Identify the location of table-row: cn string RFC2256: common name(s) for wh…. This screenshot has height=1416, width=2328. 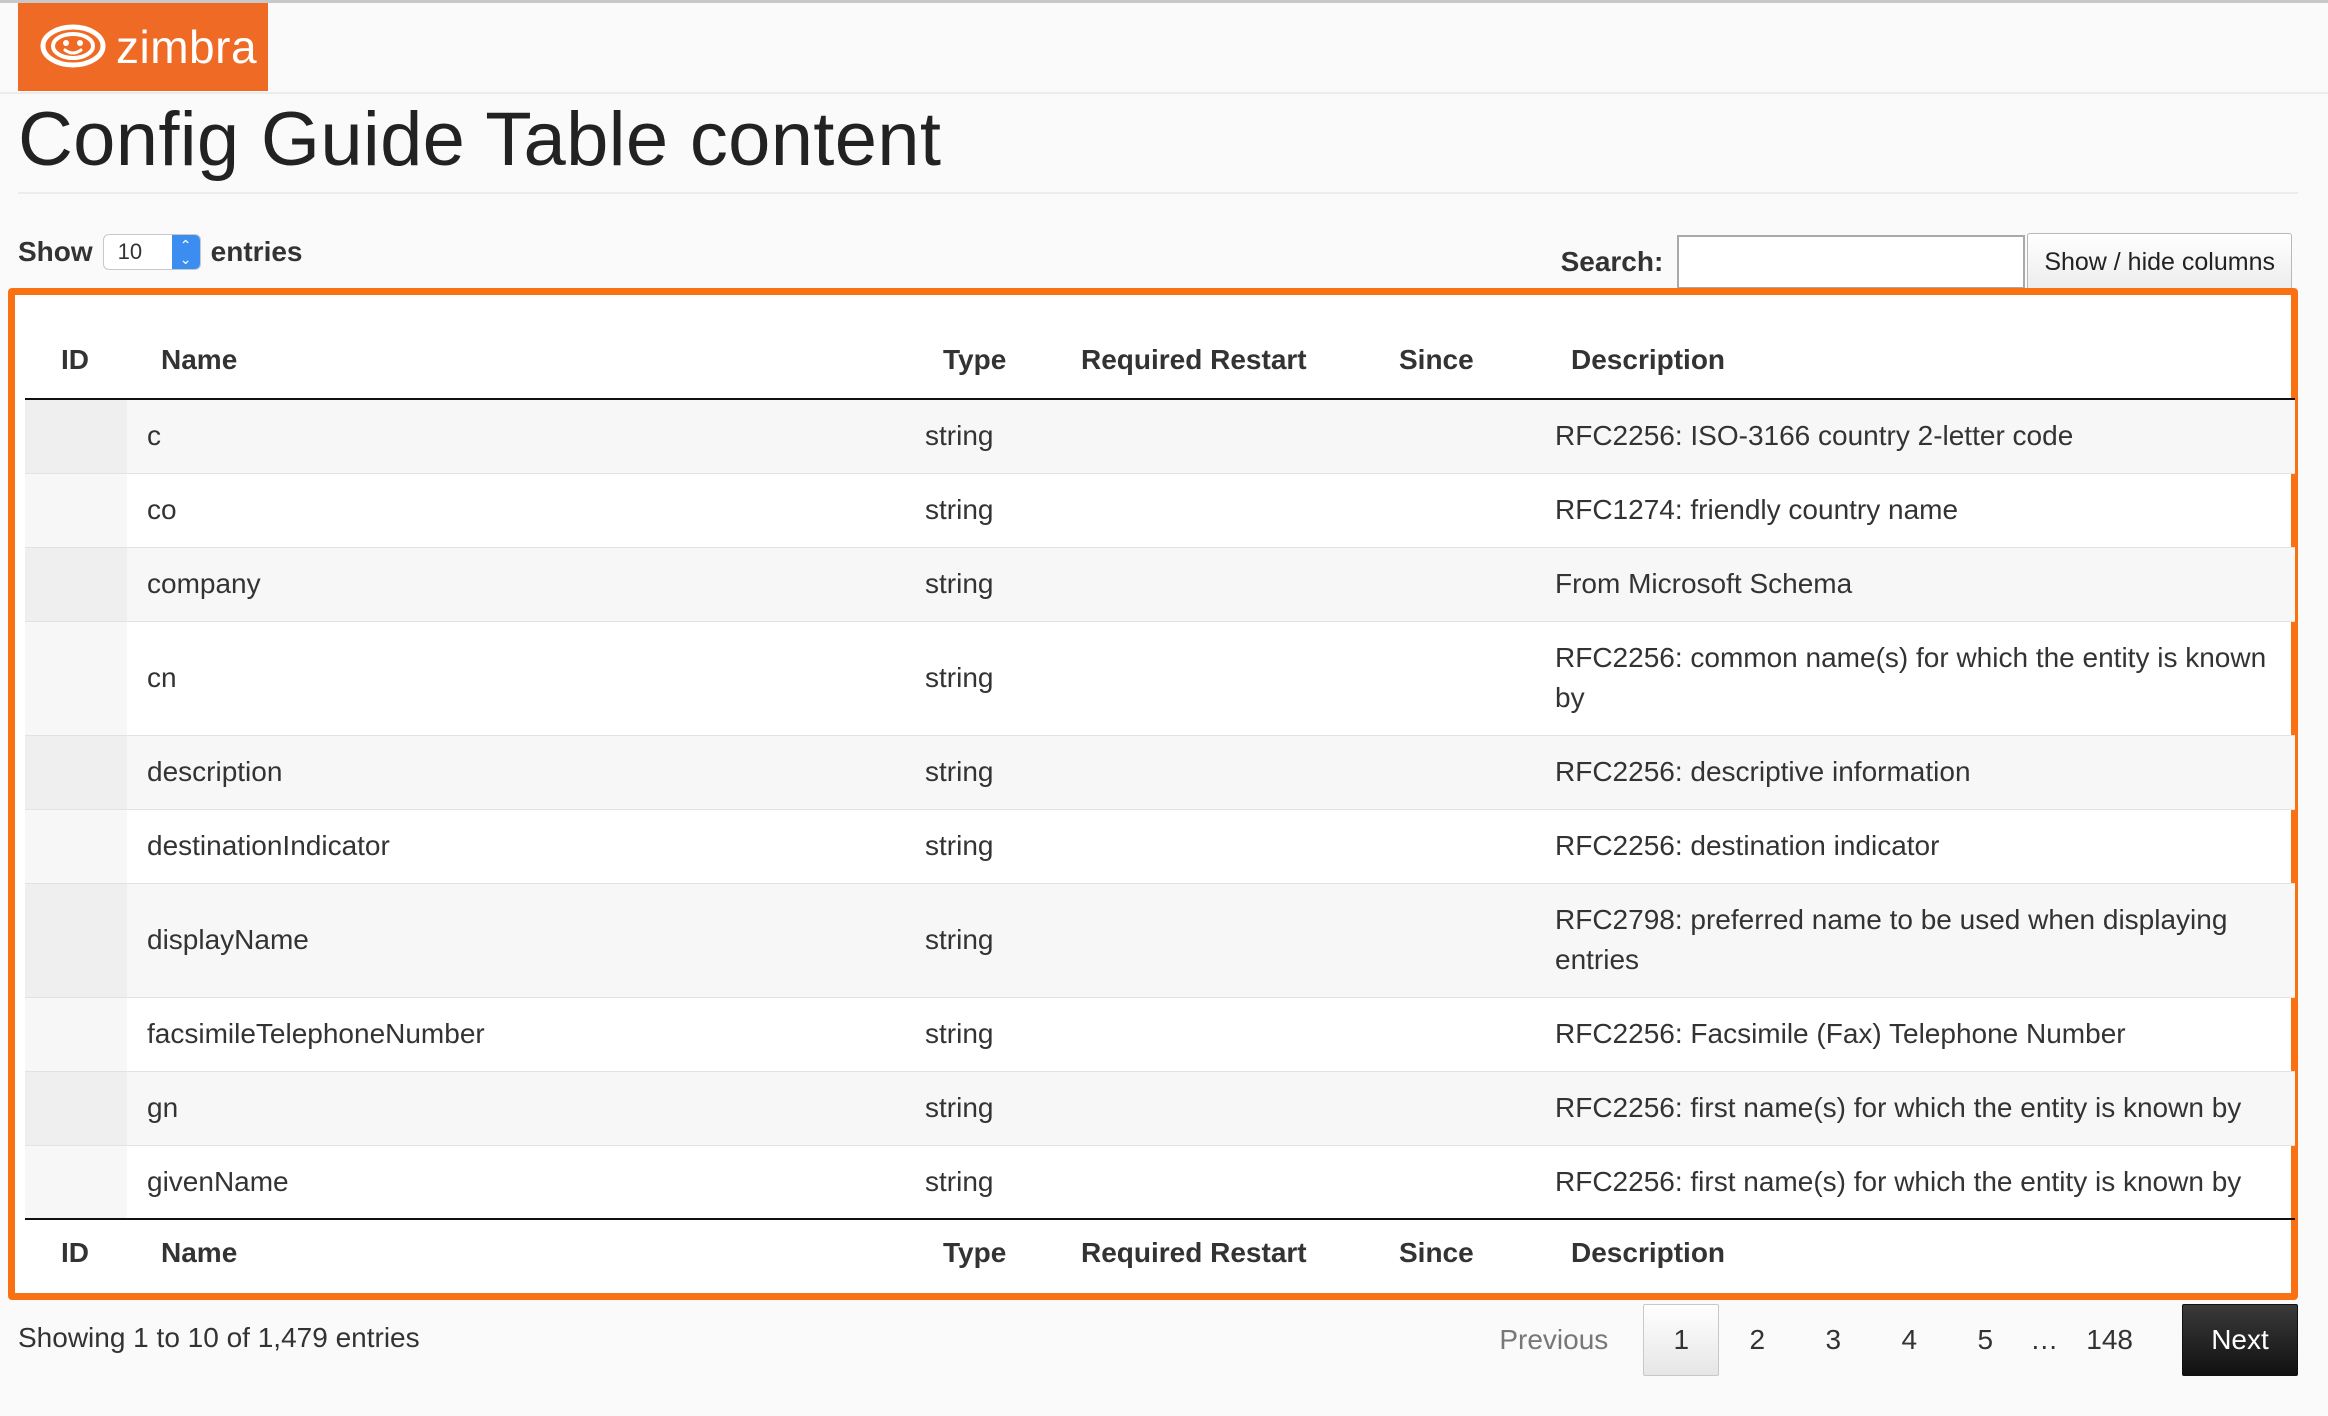
(1160, 678).